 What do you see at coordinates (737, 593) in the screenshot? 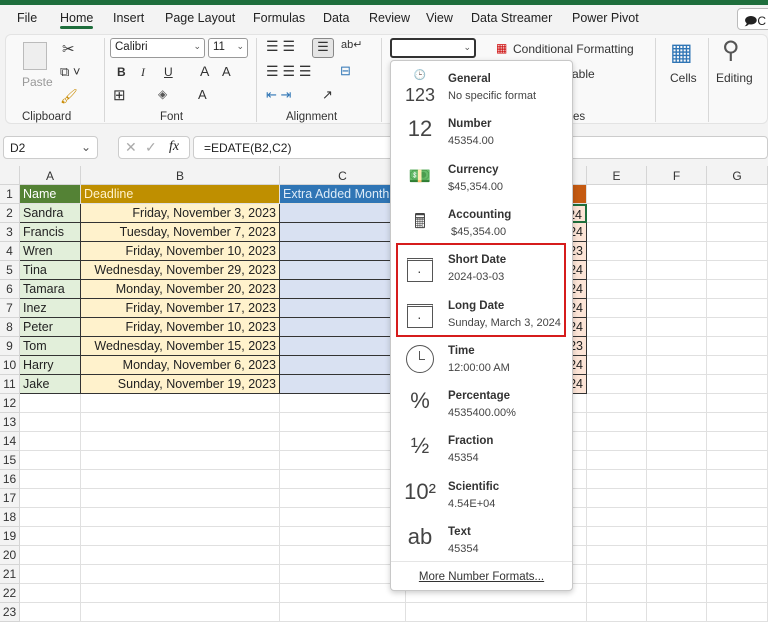
I see `cell-g22` at bounding box center [737, 593].